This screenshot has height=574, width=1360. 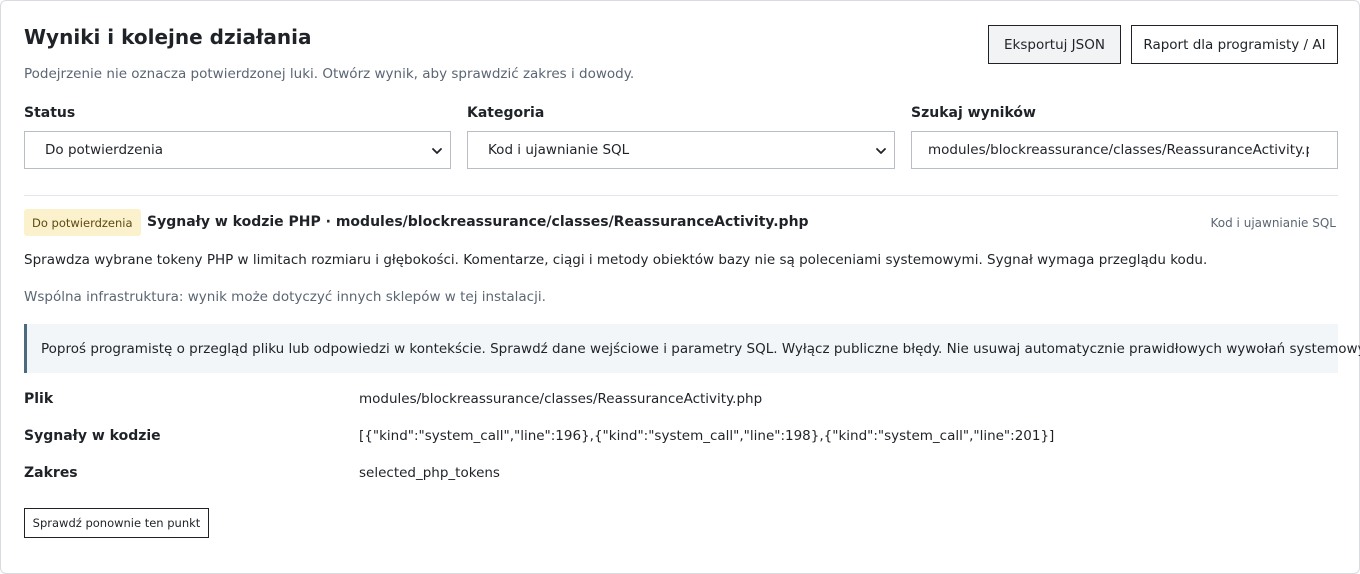 I want to click on developer-report-button: Raport dla programisty / AI, so click(x=1234, y=44).